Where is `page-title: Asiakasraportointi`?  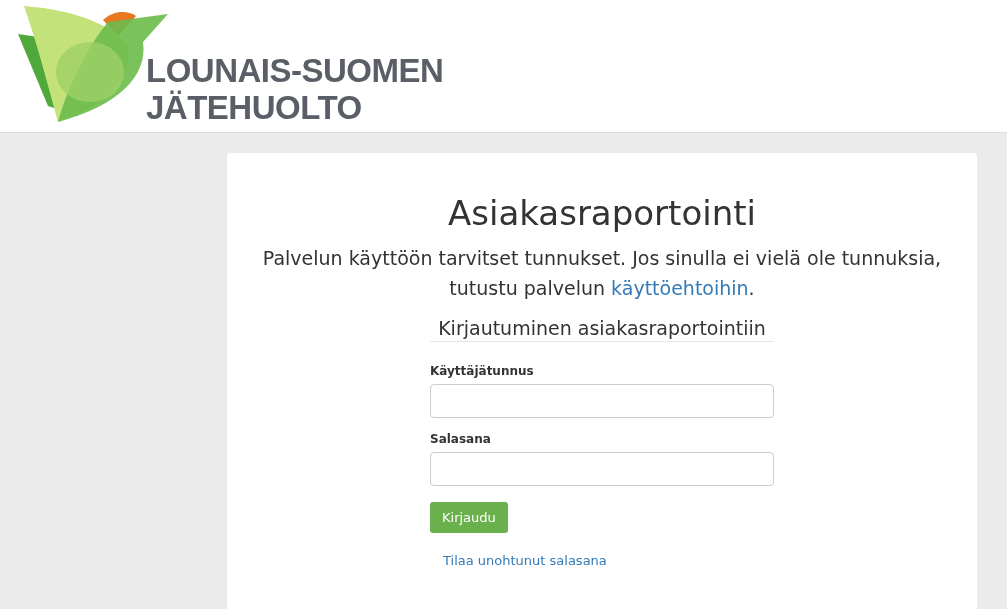 page-title: Asiakasraportointi is located at coordinates (602, 213).